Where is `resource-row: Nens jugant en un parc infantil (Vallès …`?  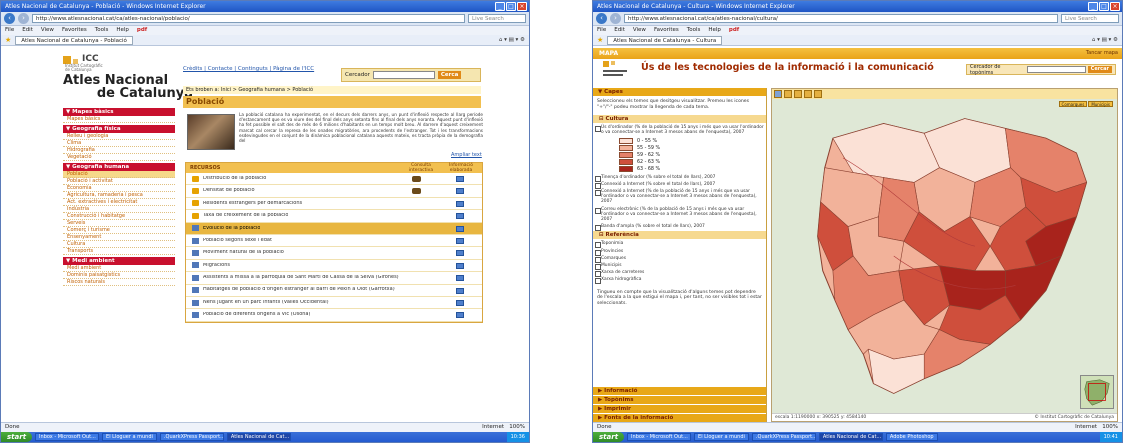
resource-row: Nens jugant en un parc infantil (Vallès … is located at coordinates (334, 303).